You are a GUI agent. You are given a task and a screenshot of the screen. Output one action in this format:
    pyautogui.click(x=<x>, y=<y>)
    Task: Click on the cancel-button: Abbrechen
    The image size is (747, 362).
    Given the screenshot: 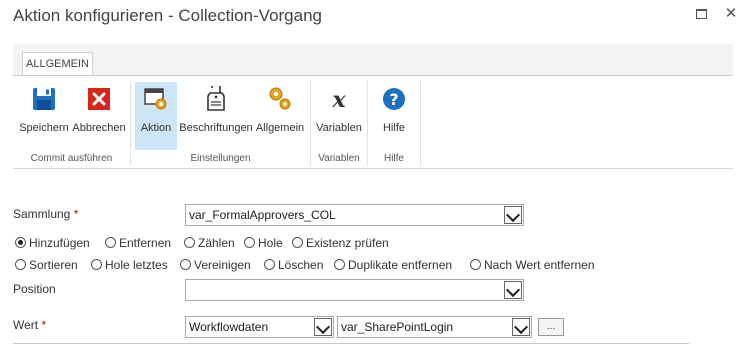 What is the action you would take?
    pyautogui.click(x=99, y=116)
    